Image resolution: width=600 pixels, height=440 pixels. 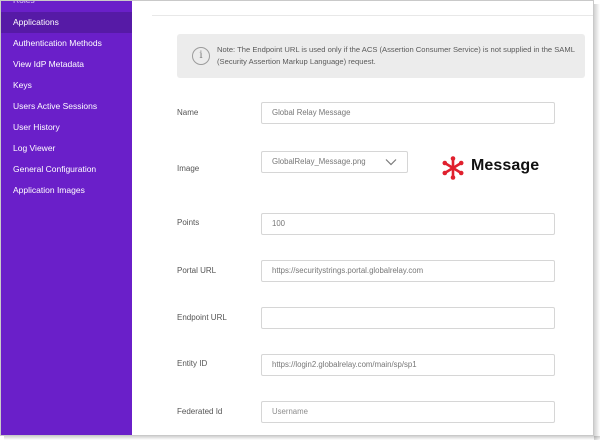 I want to click on sidebar-item-roles: Roles, so click(x=66, y=6).